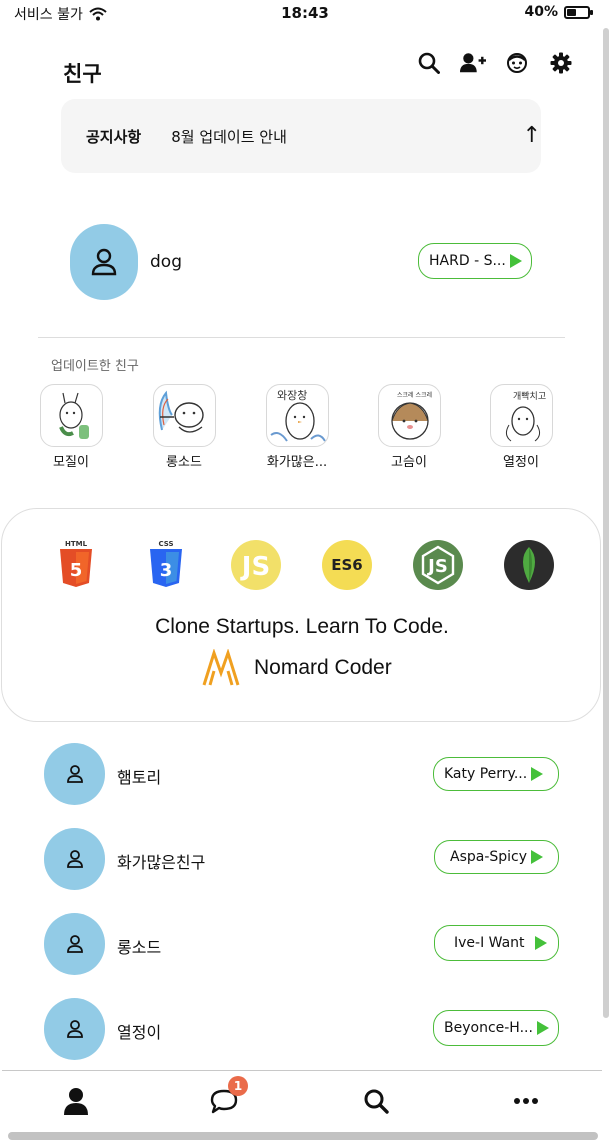  What do you see at coordinates (165, 544) in the screenshot?
I see `css3-label: CSS` at bounding box center [165, 544].